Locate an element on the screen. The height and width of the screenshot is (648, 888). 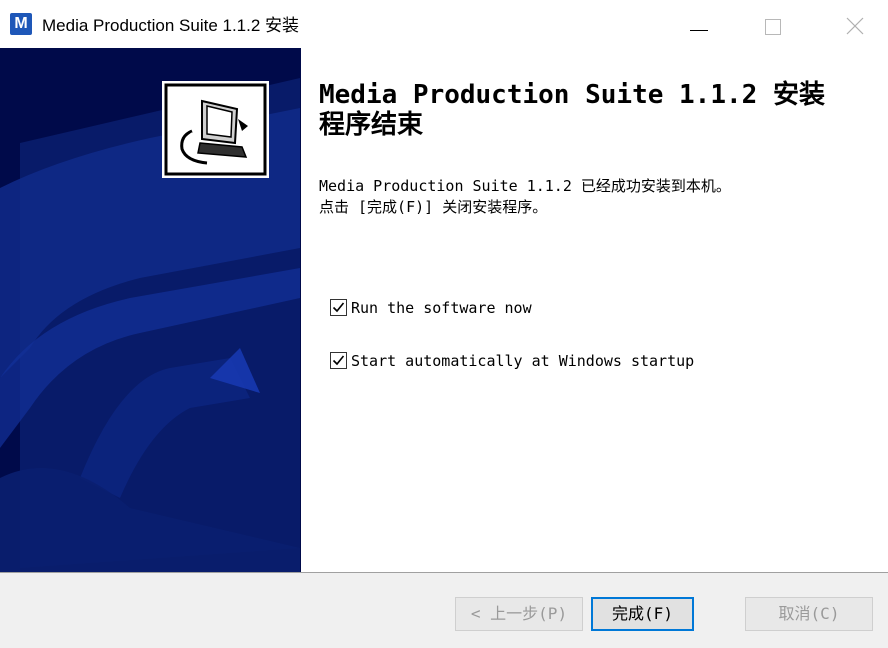
installer-icon is located at coordinates (215, 129).